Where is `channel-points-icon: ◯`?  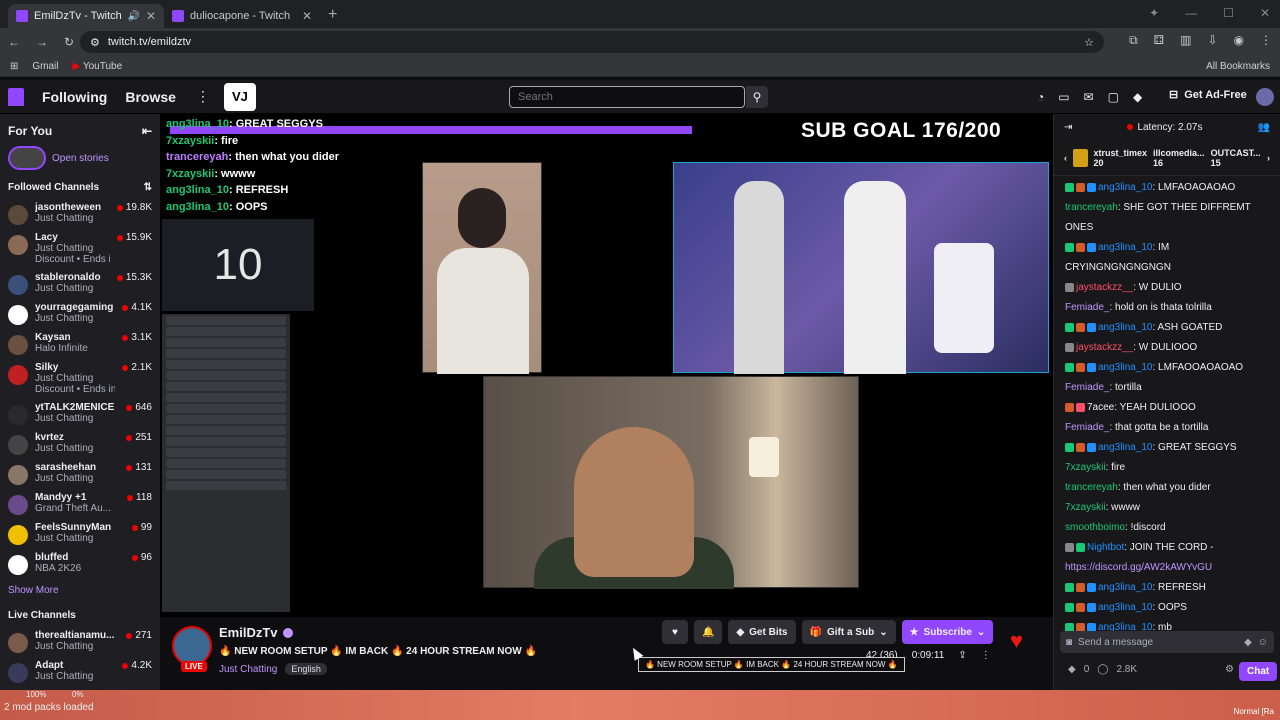
channel-points-icon: ◯ is located at coordinates (1102, 669).